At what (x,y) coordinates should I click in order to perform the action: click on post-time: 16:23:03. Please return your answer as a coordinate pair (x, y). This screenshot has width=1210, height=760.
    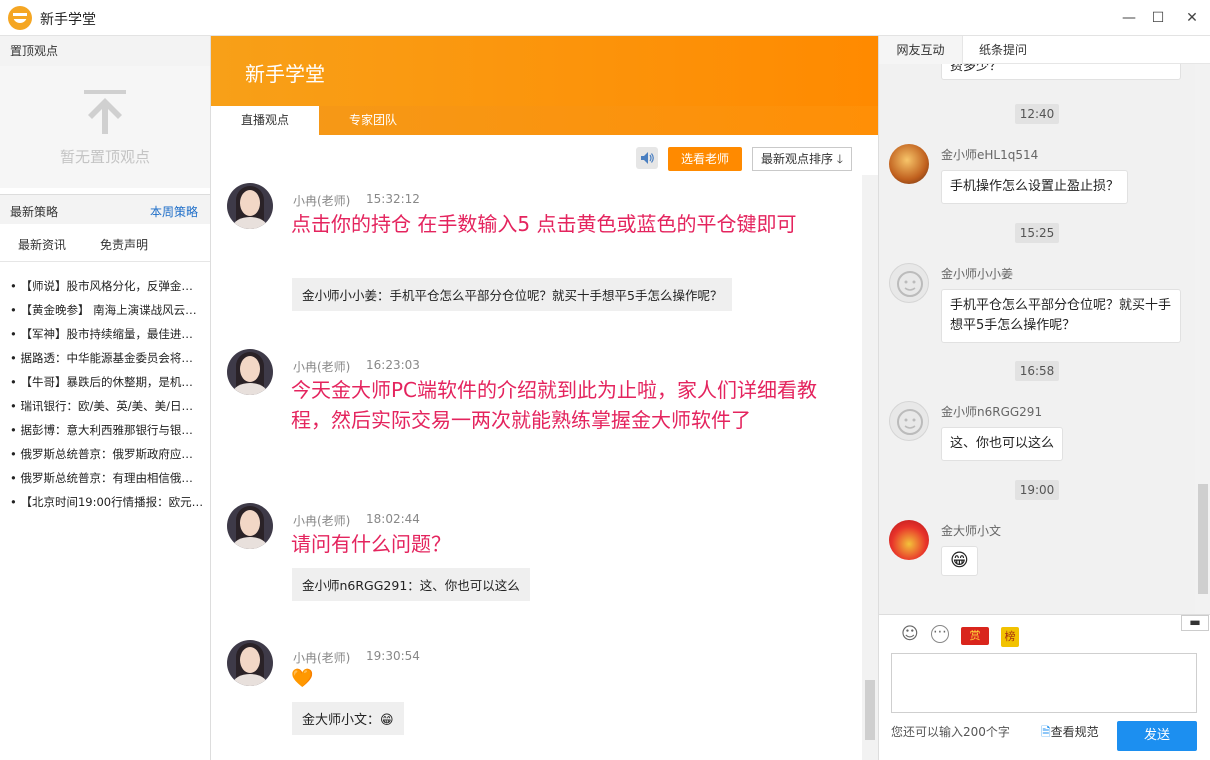
    Looking at the image, I should click on (393, 365).